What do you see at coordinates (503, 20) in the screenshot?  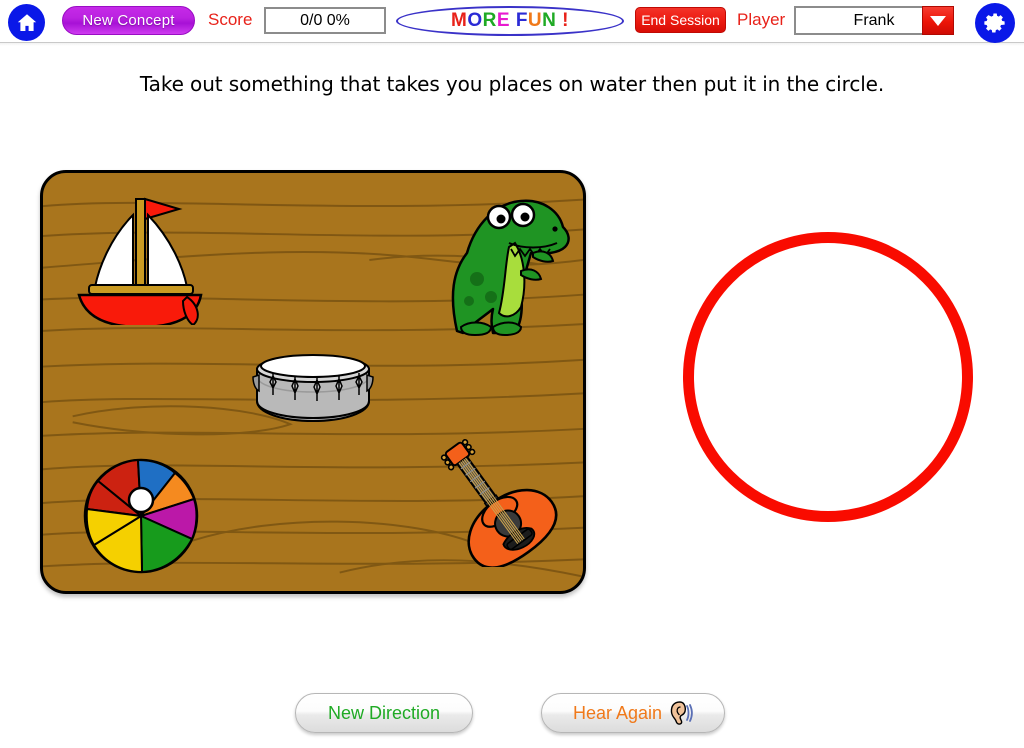 I see `more-fun-letter: E` at bounding box center [503, 20].